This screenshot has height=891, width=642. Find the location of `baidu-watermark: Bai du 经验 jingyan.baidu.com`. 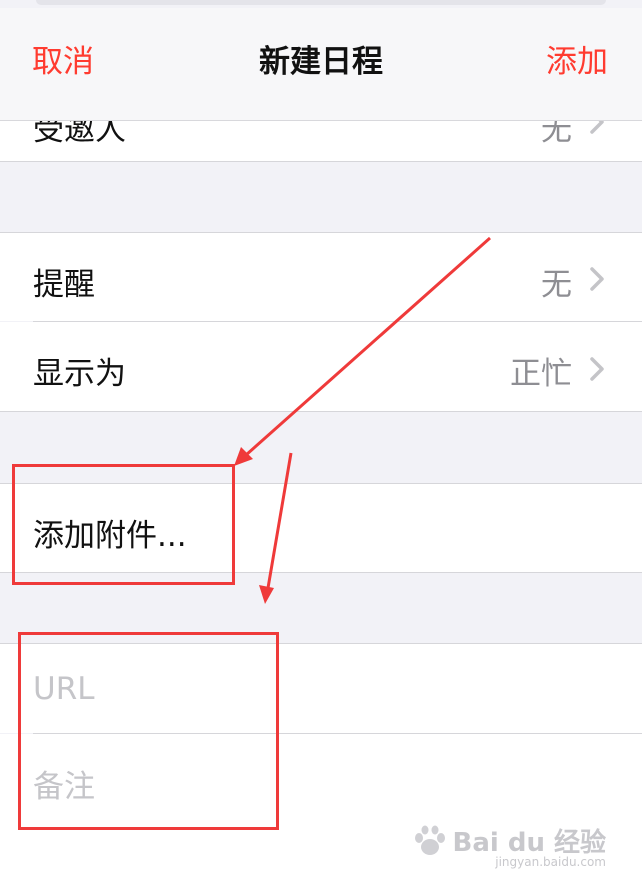

baidu-watermark: Bai du 经验 jingyan.baidu.com is located at coordinates (509, 845).